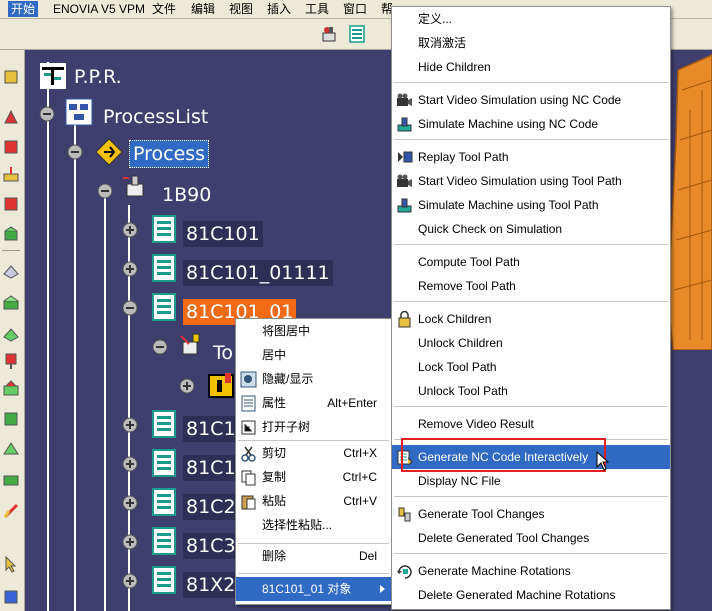 This screenshot has height=611, width=712. Describe the element at coordinates (531, 514) in the screenshot. I see `submenu-item-generate-tool-changes: Generate Tool Changes` at that location.